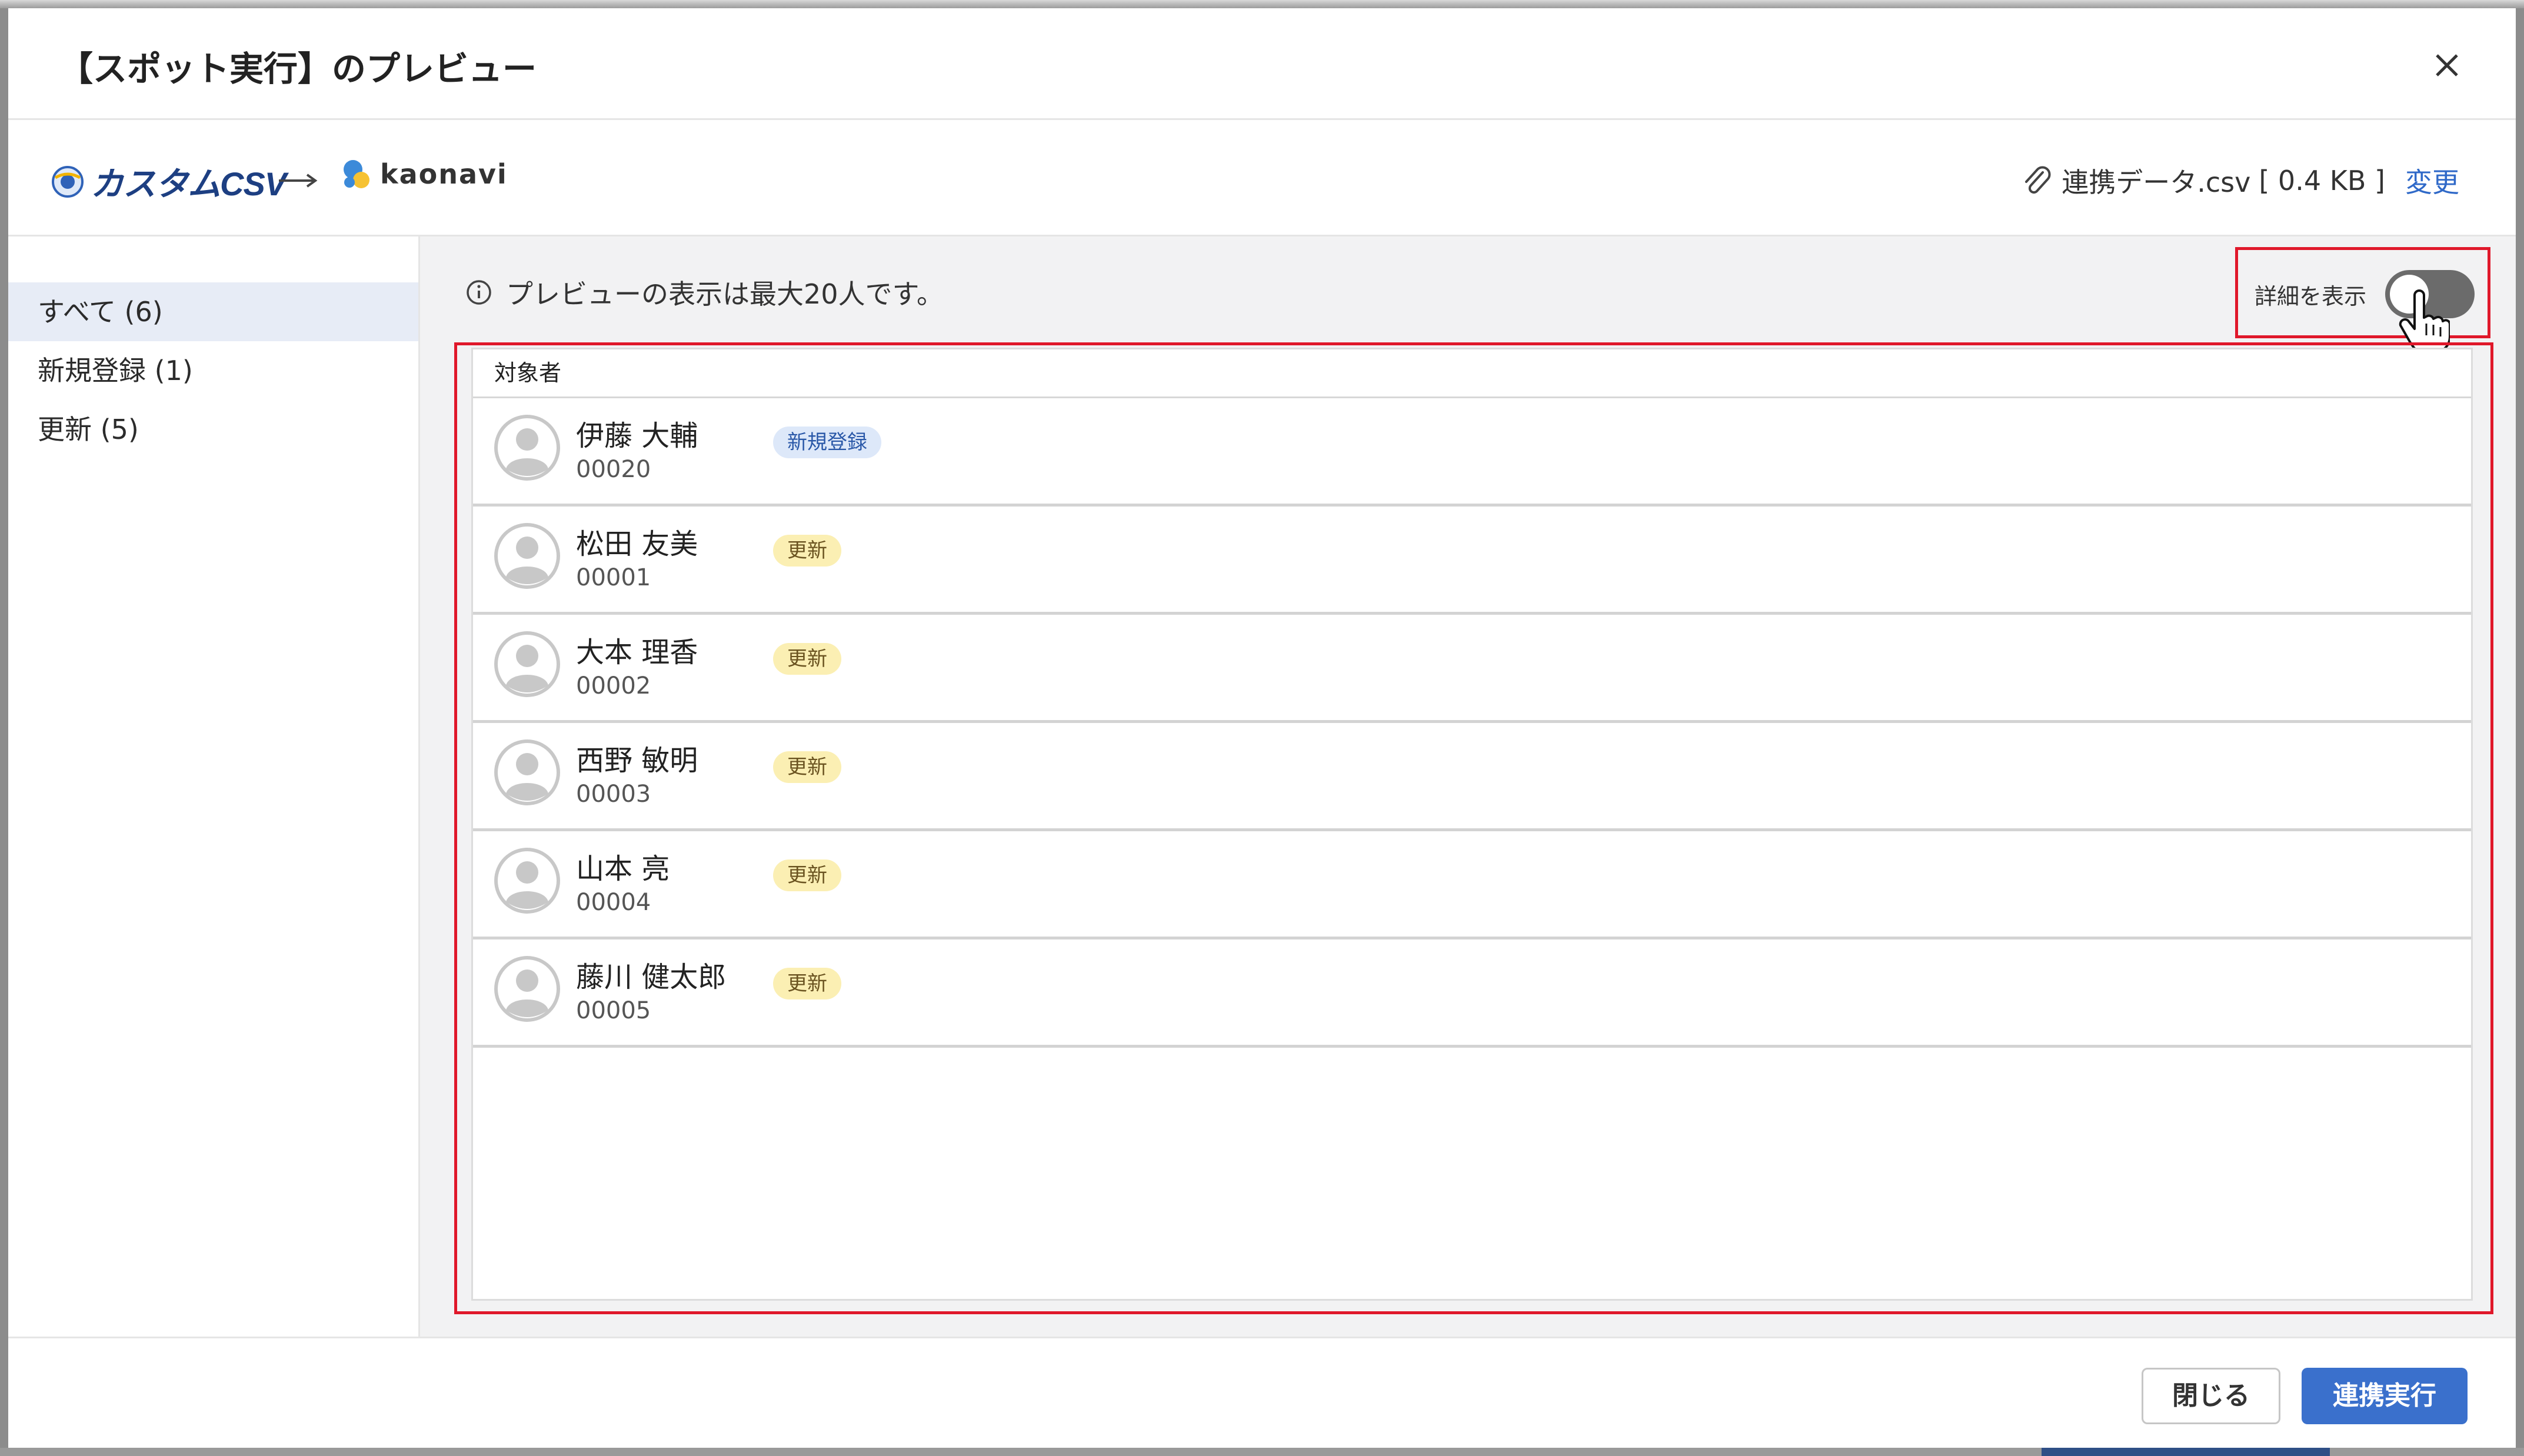 This screenshot has height=1456, width=2524. I want to click on source-connector: カスタムCSV, so click(169, 181).